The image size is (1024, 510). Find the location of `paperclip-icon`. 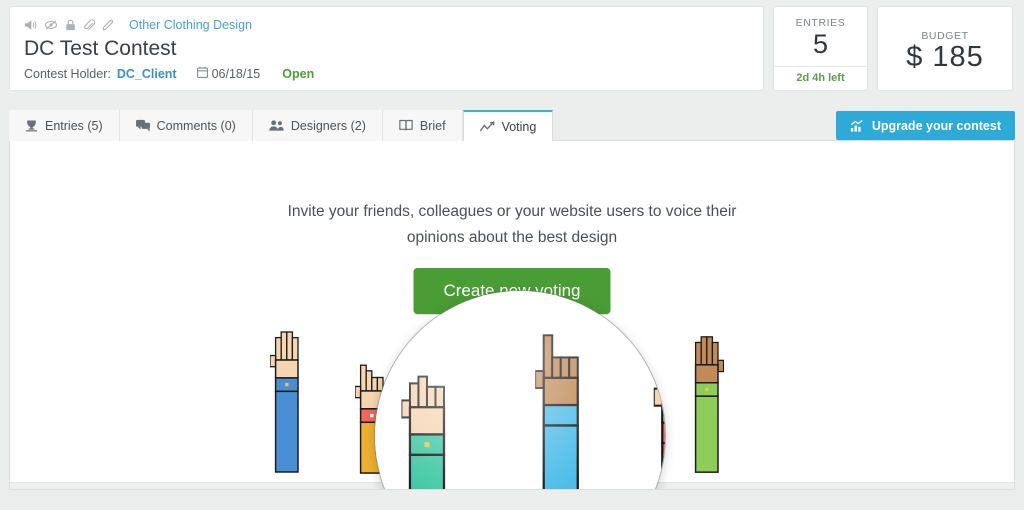

paperclip-icon is located at coordinates (89, 25).